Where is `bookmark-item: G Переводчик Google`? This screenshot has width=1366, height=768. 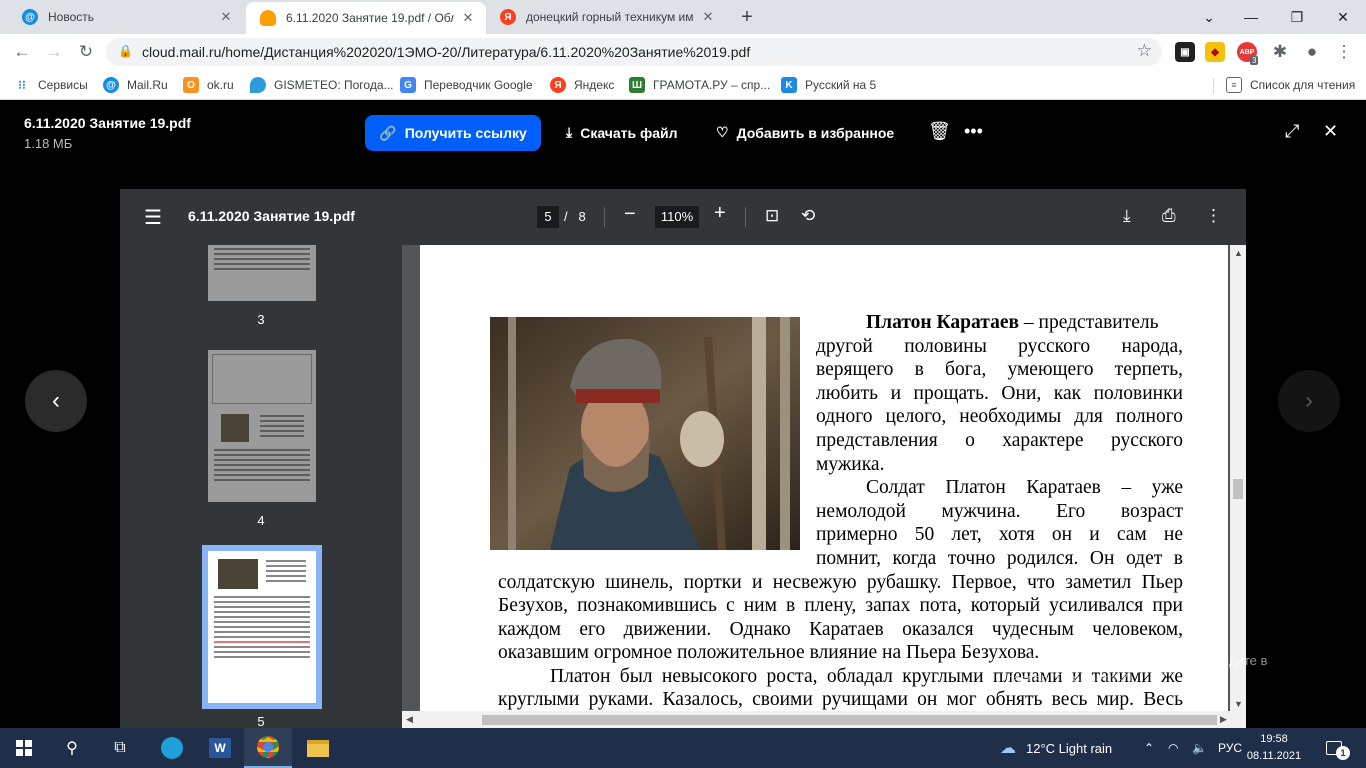
bookmark-item: G Переводчик Google is located at coordinates (466, 85).